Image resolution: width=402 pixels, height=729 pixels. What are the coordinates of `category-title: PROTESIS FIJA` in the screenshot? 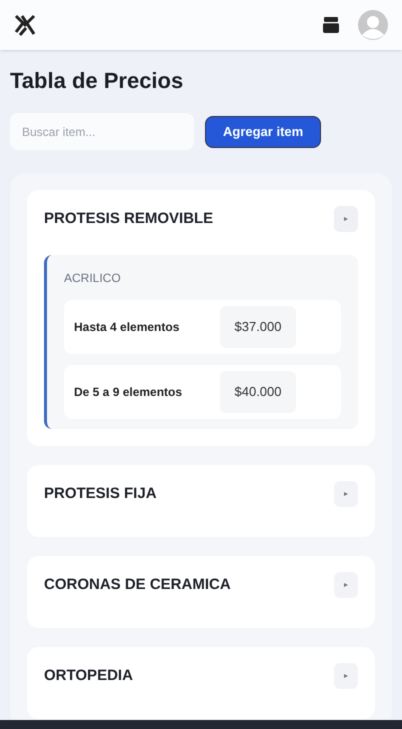 It's located at (100, 494).